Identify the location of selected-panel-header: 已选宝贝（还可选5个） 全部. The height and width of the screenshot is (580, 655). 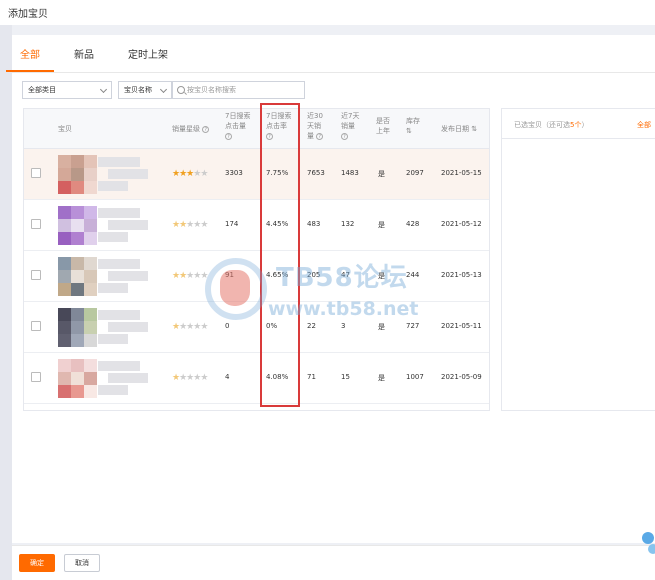
(578, 124).